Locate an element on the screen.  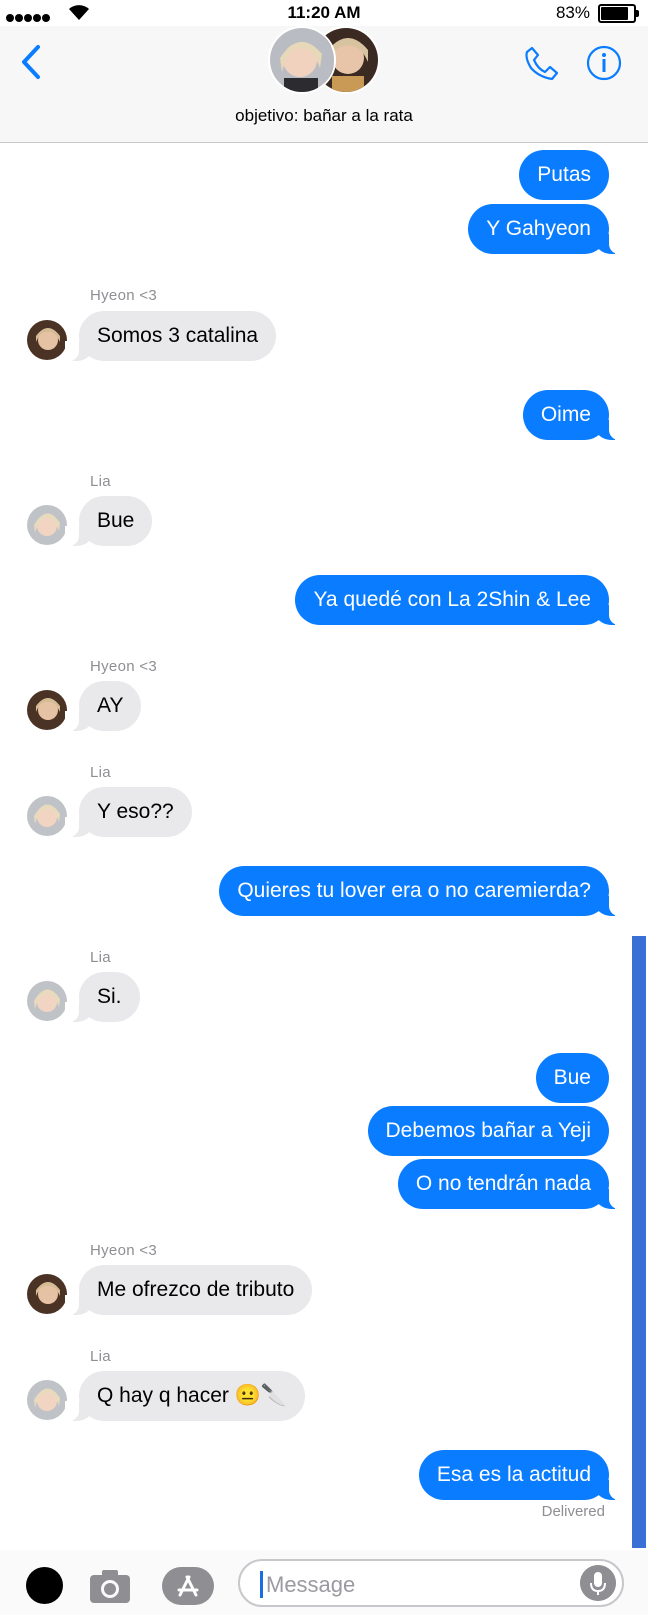
battery-percentage: 83% is located at coordinates (572, 12).